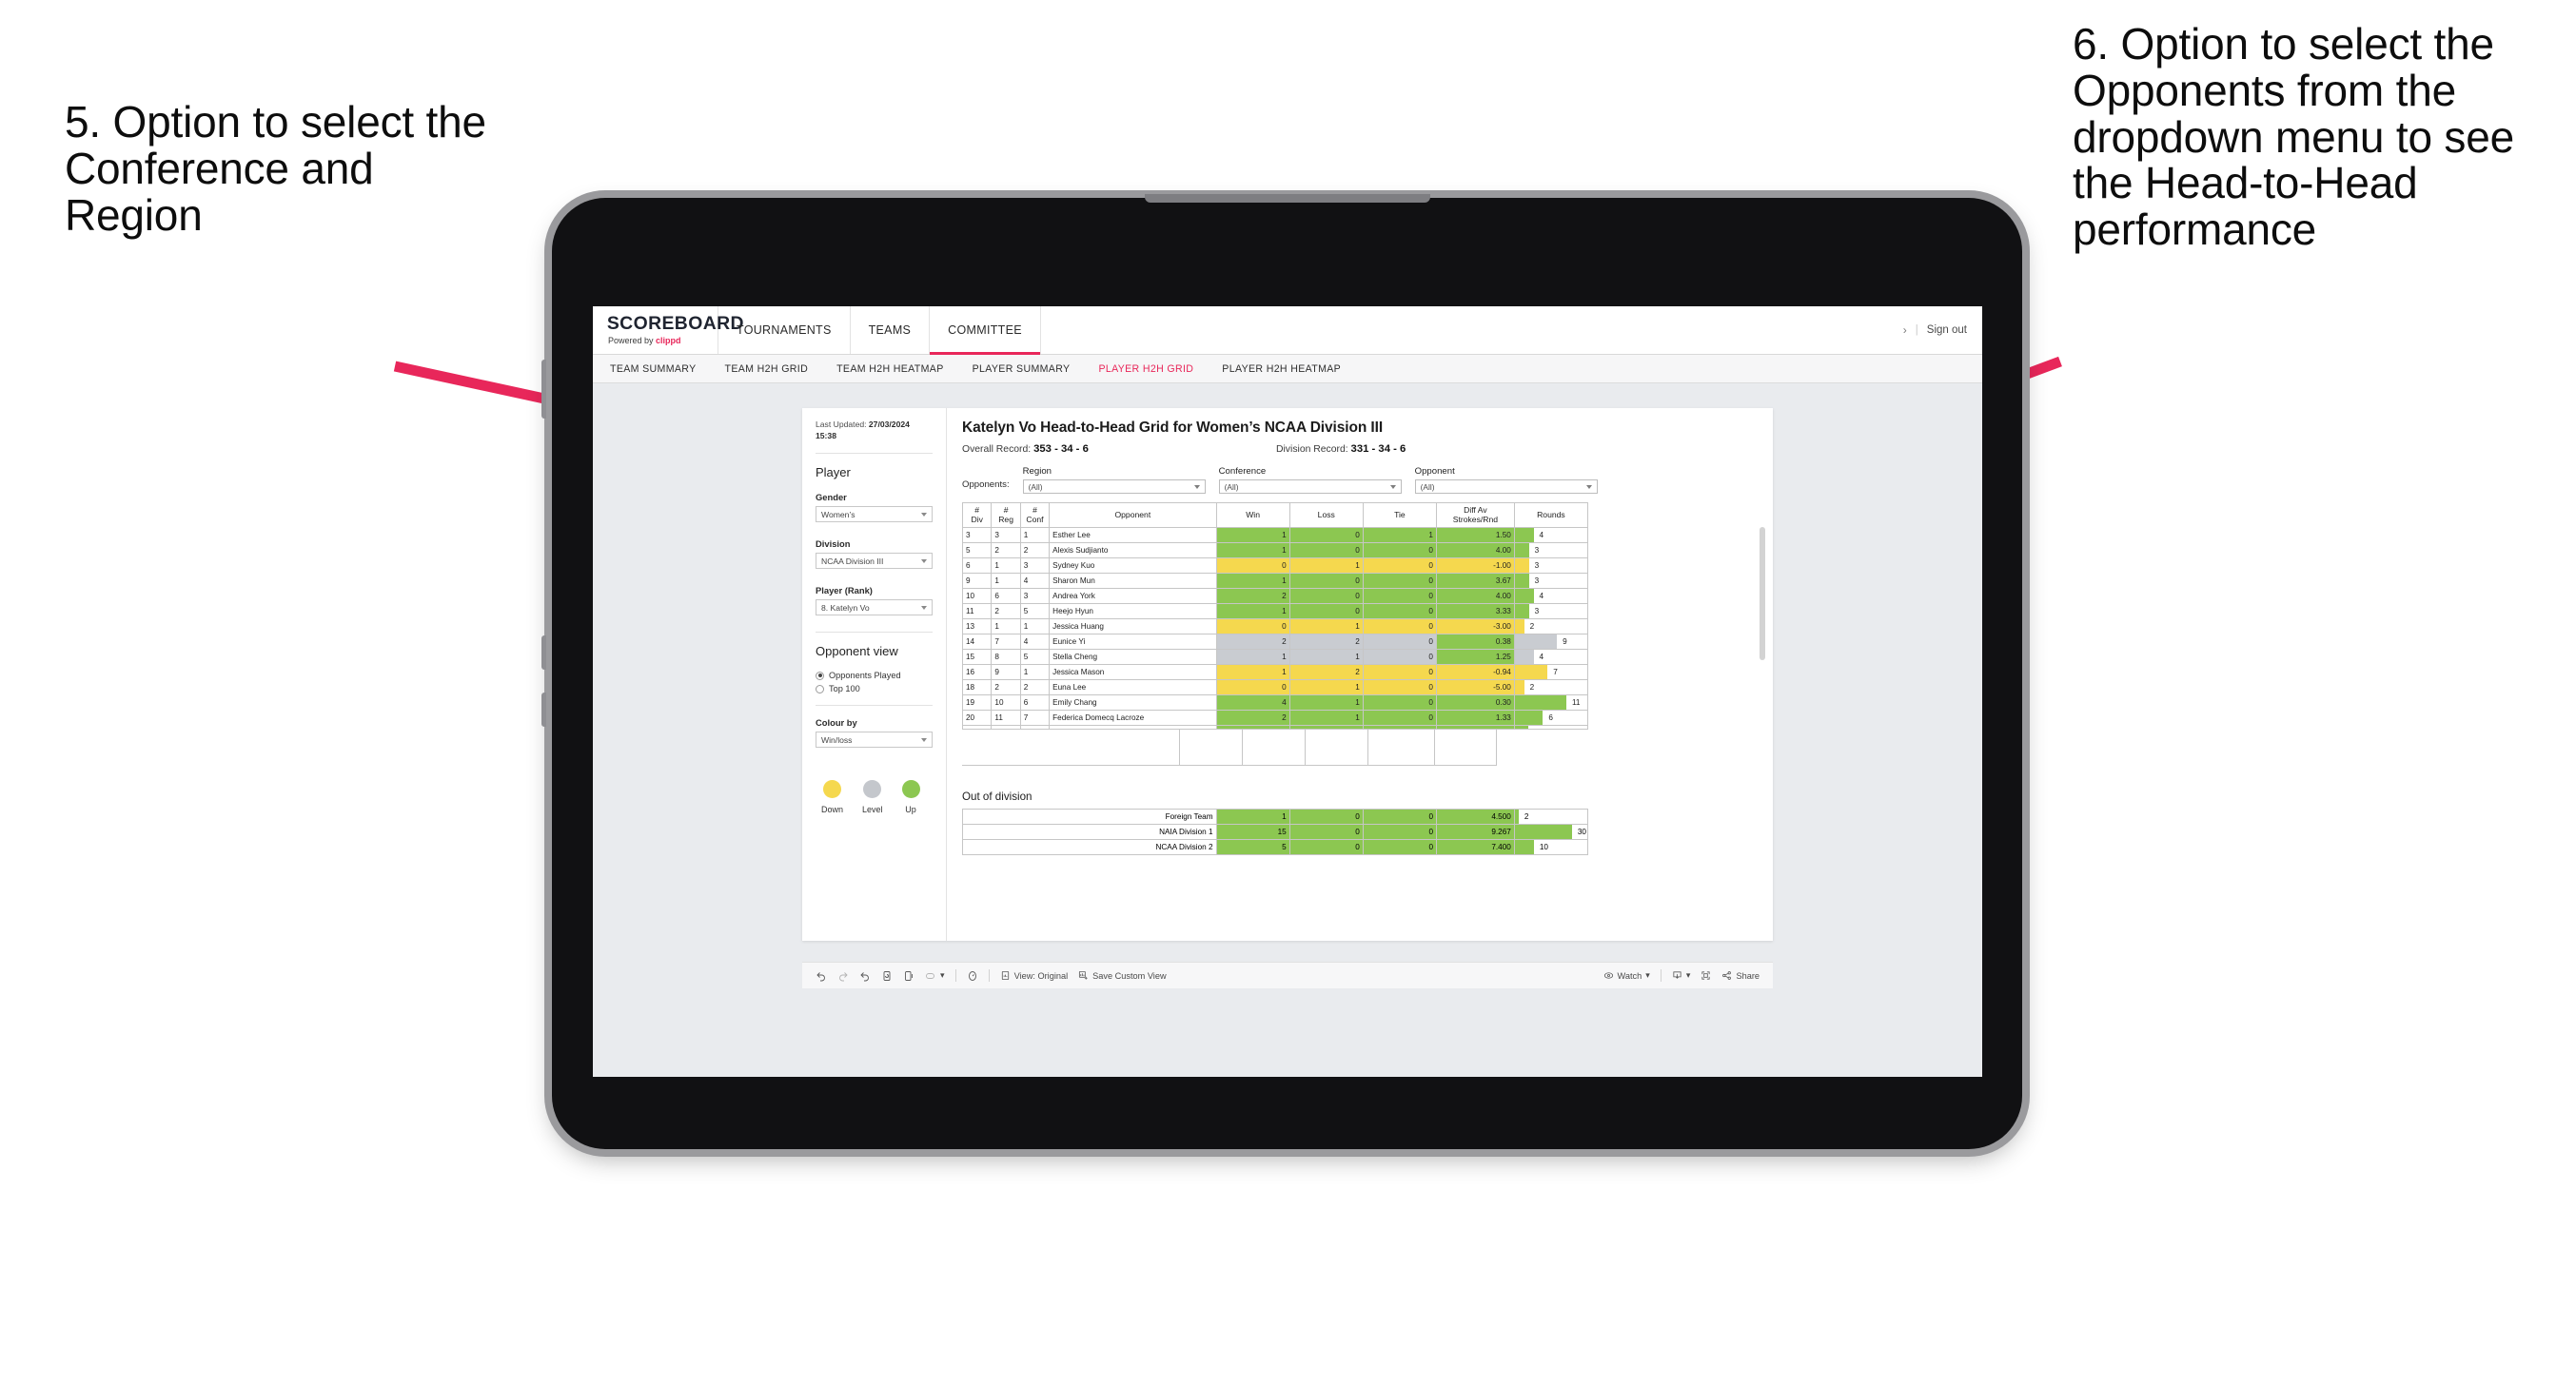  I want to click on grid-scrollbar, so click(1762, 593).